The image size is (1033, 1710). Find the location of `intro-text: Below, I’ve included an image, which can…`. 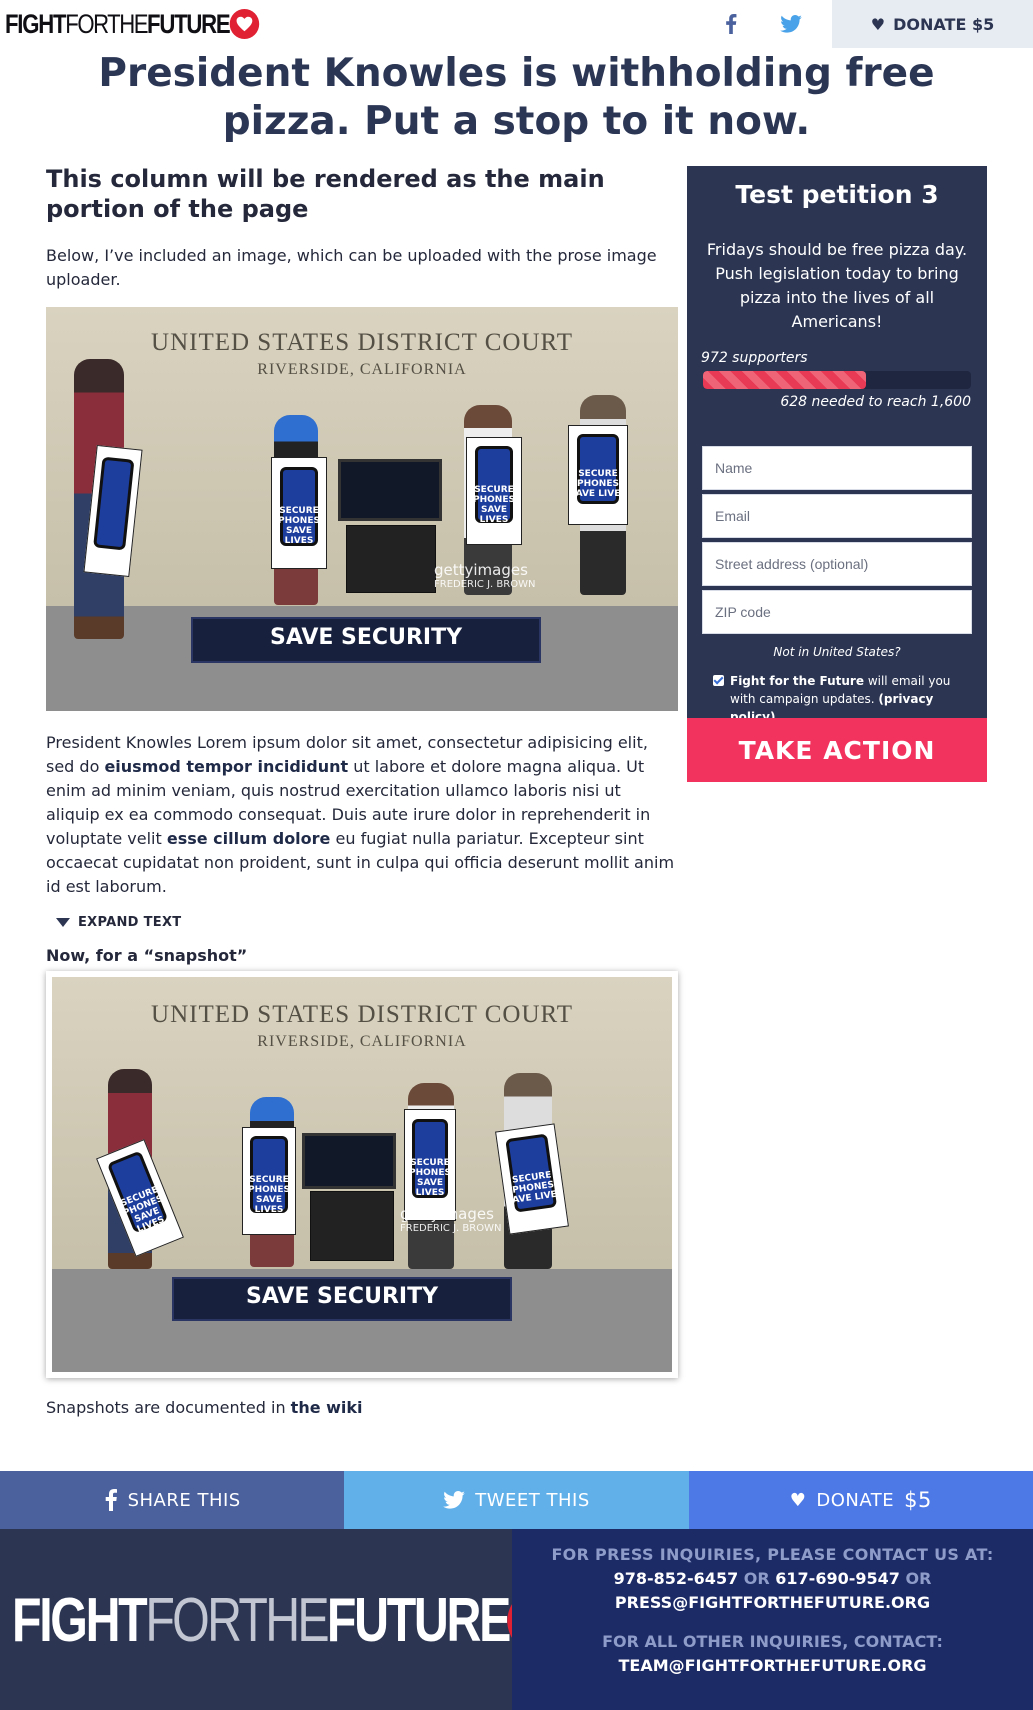

intro-text: Below, I’ve included an image, which can… is located at coordinates (351, 267).